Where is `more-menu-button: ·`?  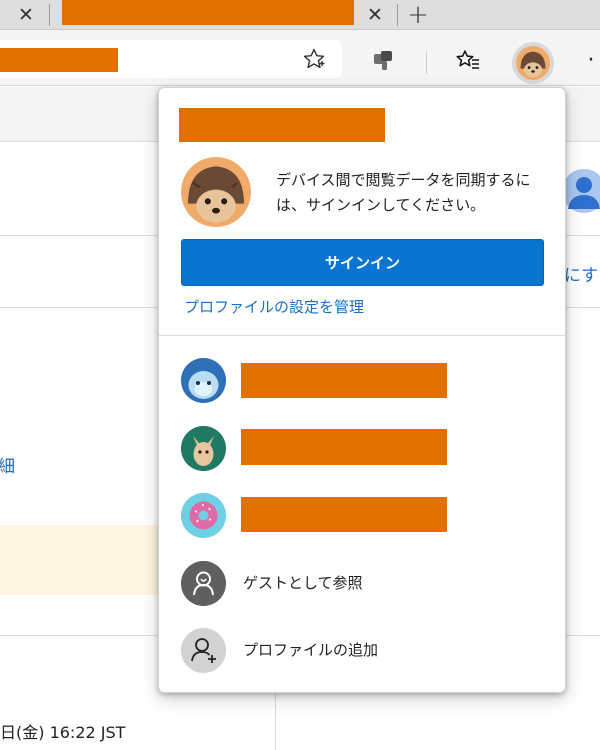
more-menu-button: · is located at coordinates (591, 60).